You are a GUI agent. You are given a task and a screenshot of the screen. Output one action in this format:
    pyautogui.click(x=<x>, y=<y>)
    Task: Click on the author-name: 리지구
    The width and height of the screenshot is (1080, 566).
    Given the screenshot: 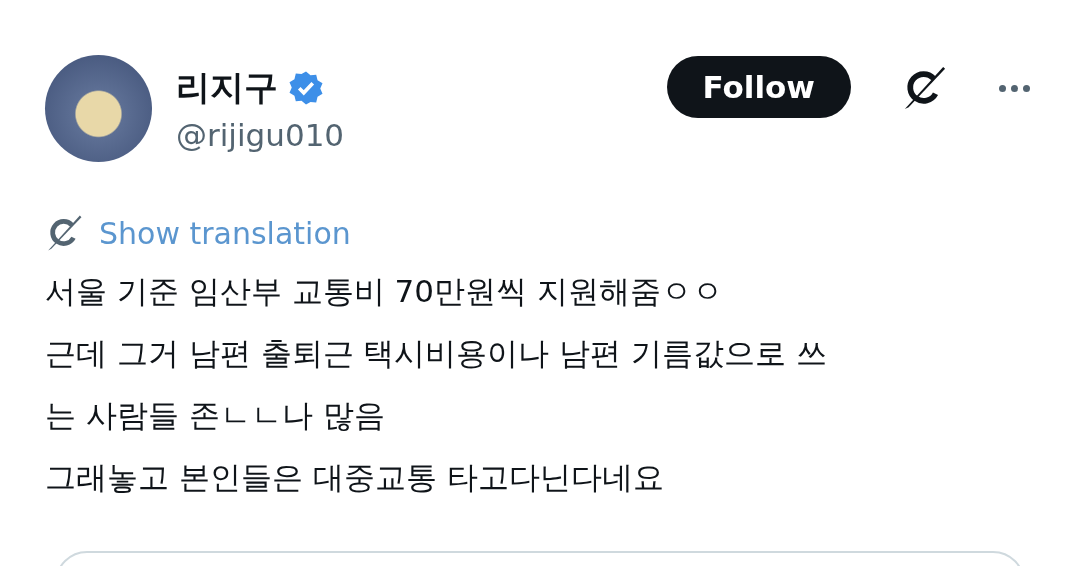 What is the action you would take?
    pyautogui.click(x=227, y=87)
    